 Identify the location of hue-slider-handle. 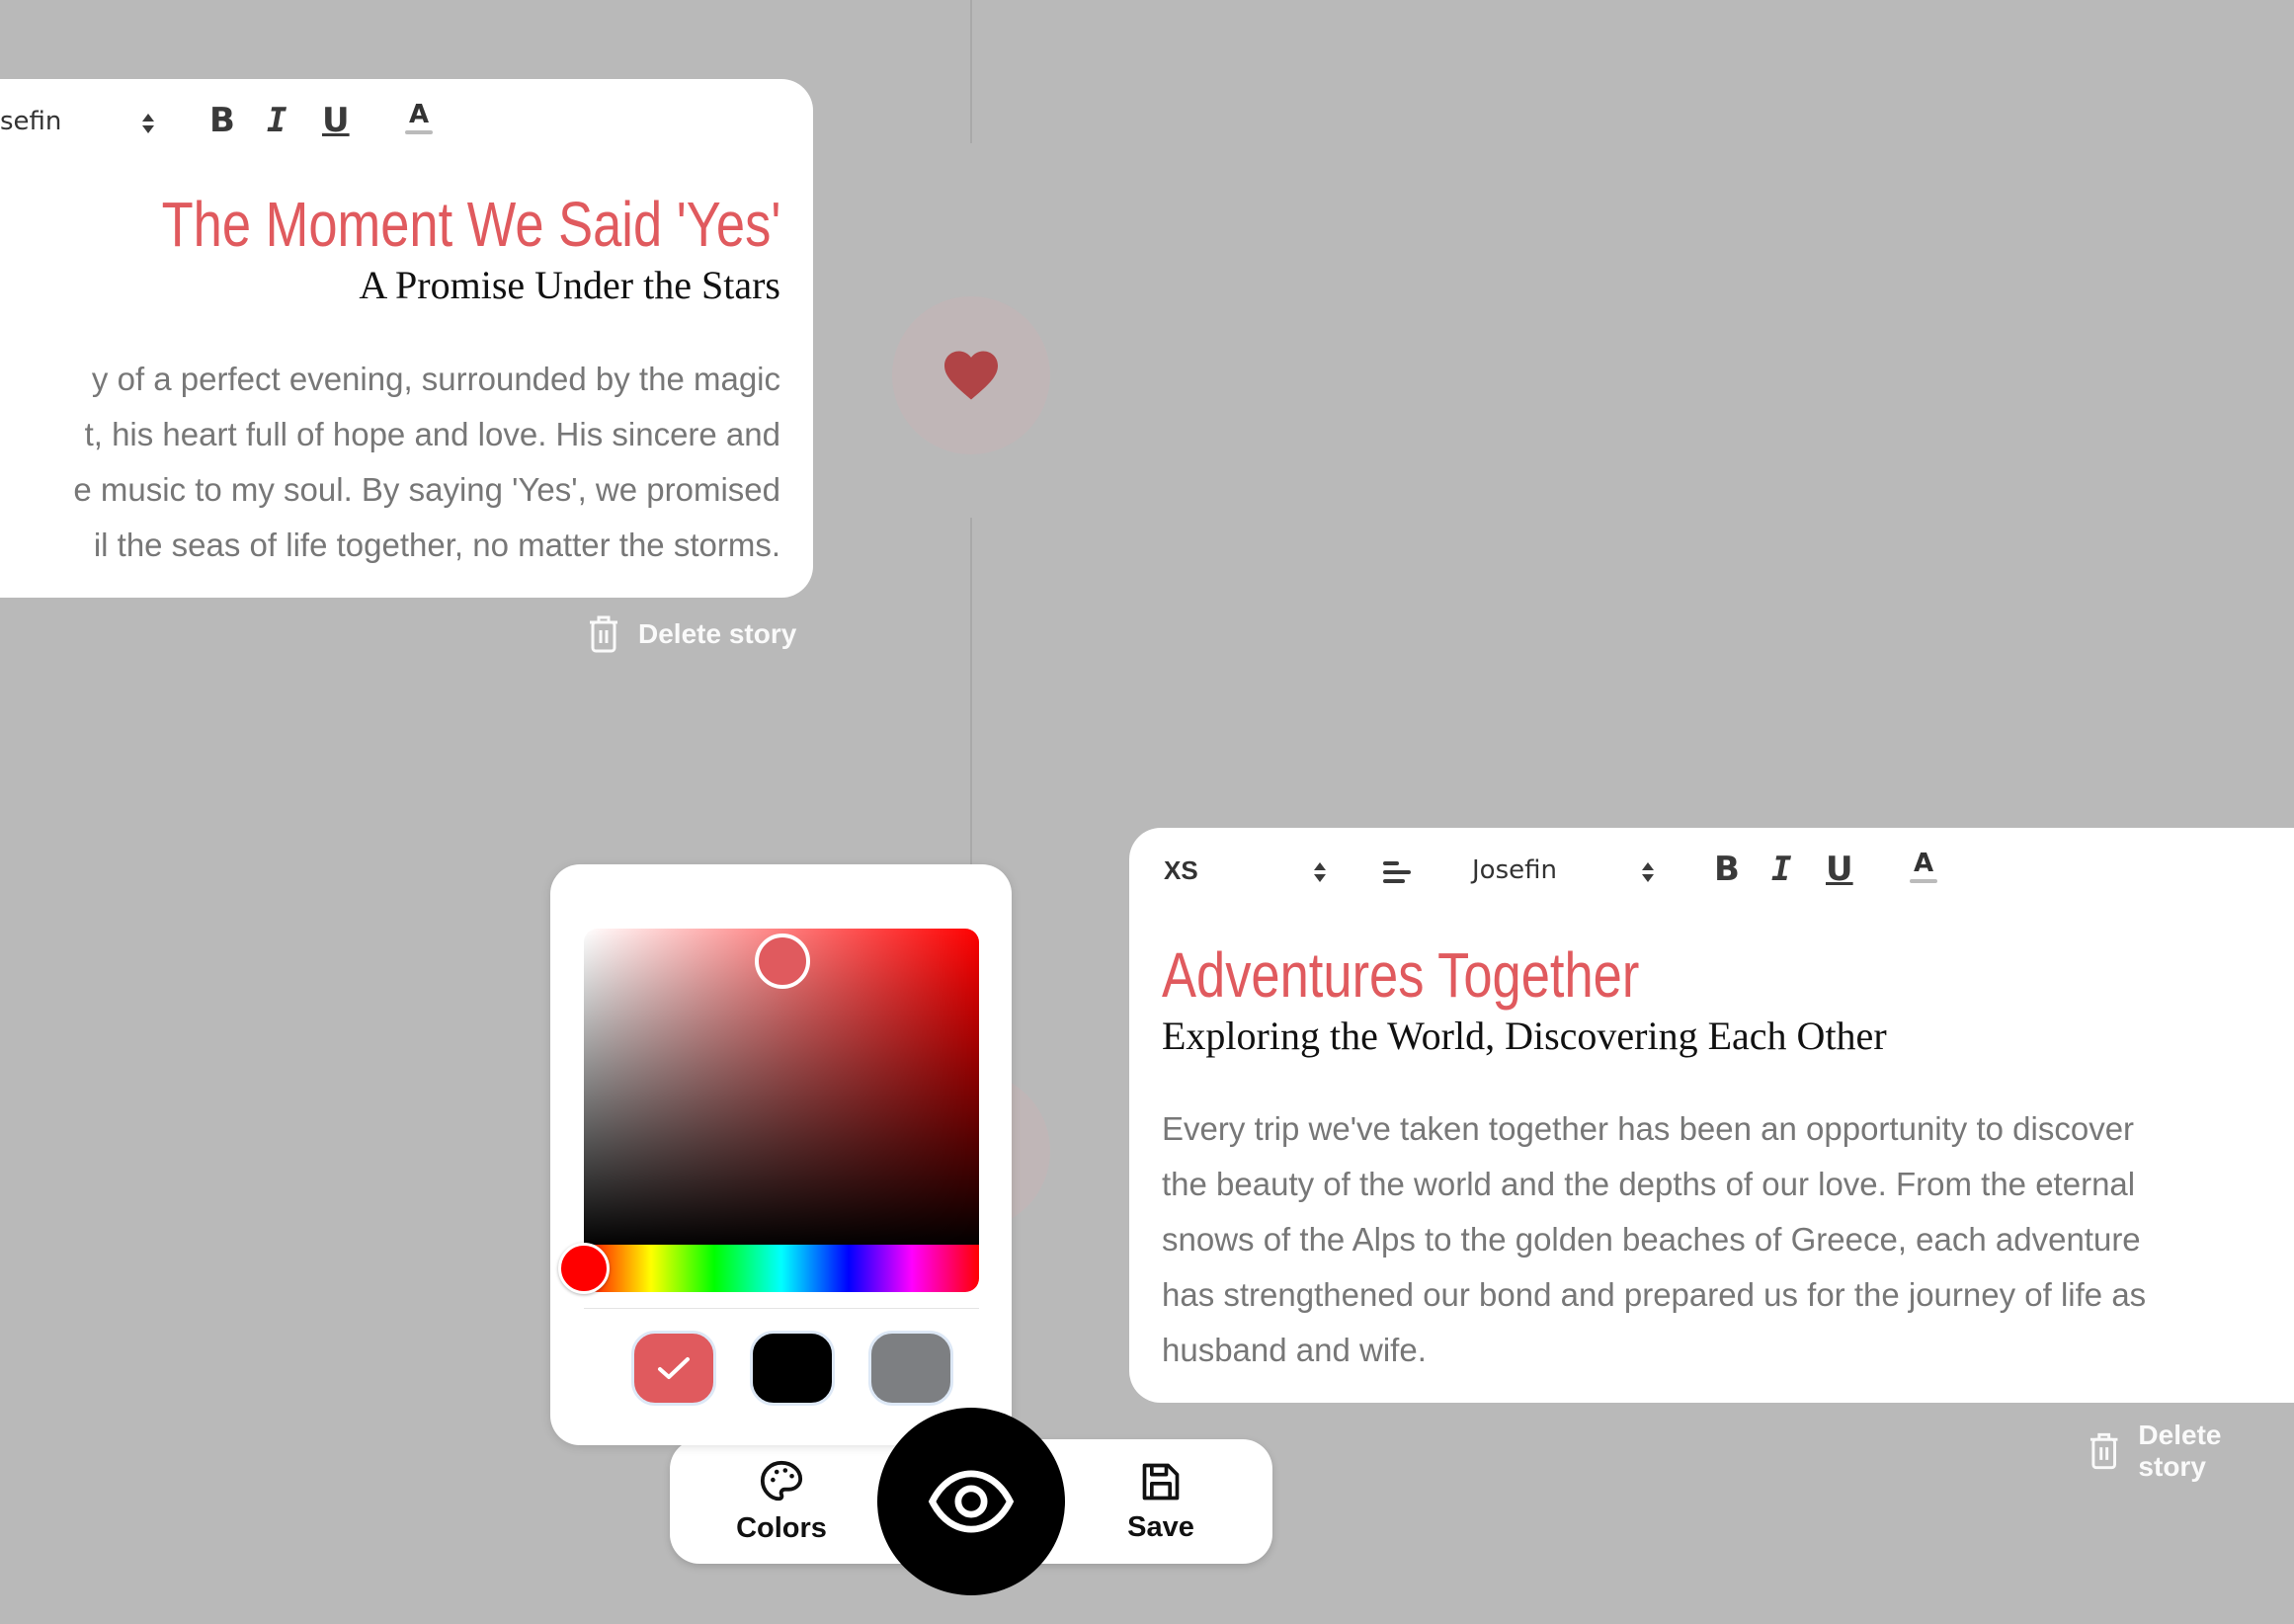
(584, 1268).